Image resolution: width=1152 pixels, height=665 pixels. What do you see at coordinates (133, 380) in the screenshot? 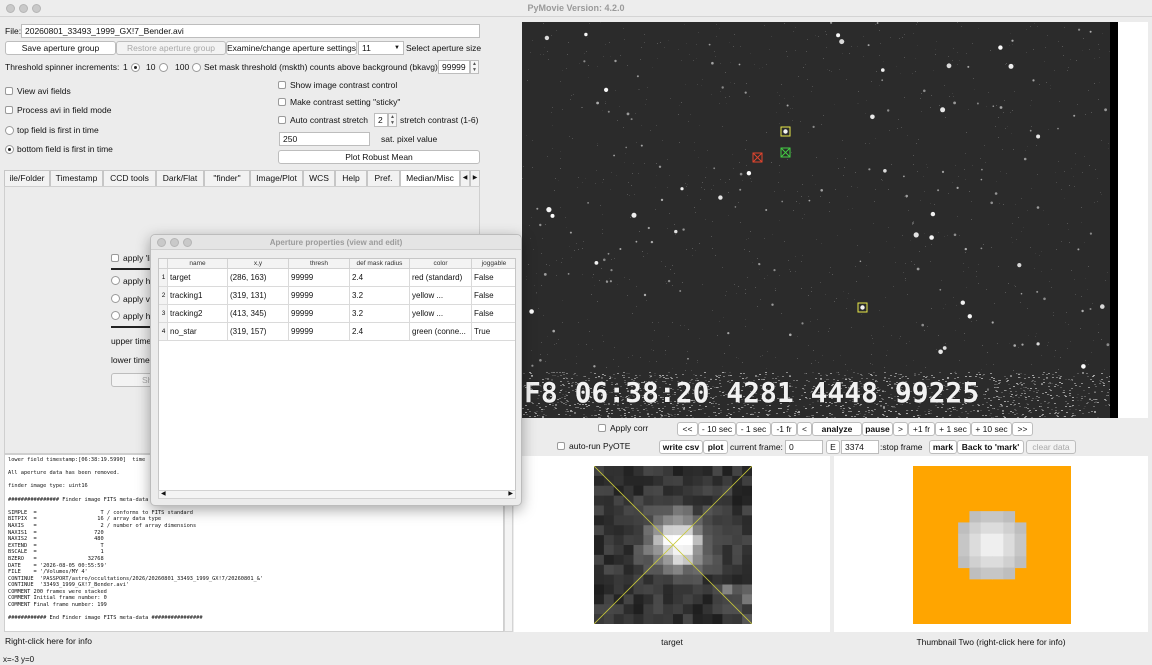
I see `show-button: Sh` at bounding box center [133, 380].